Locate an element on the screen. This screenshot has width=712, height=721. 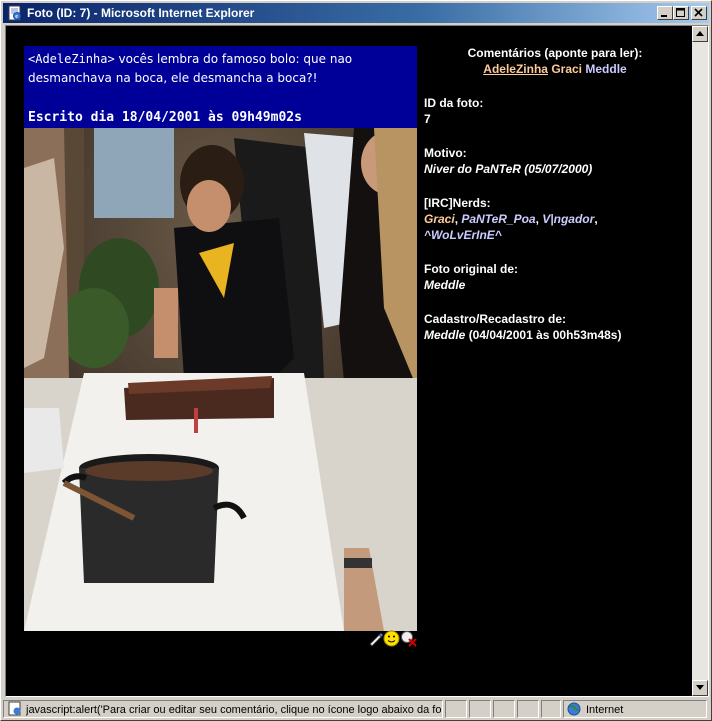
scroll-up-button is located at coordinates (700, 34).